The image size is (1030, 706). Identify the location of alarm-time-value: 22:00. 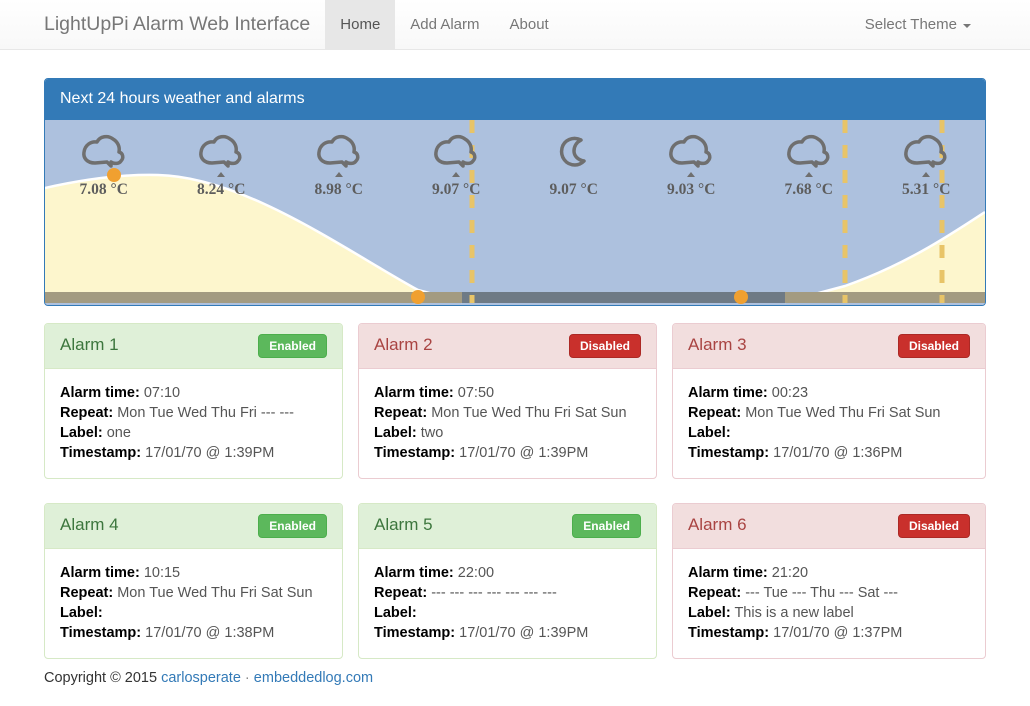
(476, 572).